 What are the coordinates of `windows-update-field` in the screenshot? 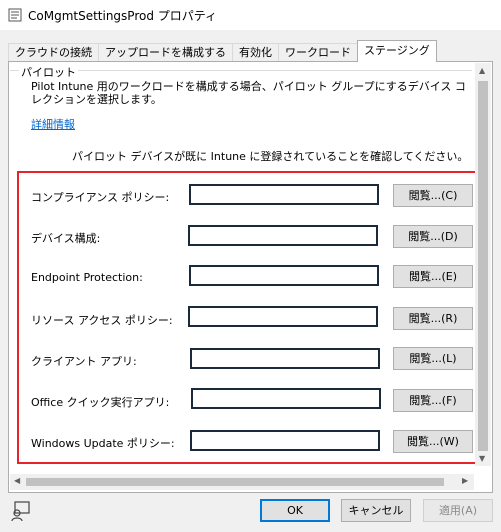 It's located at (285, 440).